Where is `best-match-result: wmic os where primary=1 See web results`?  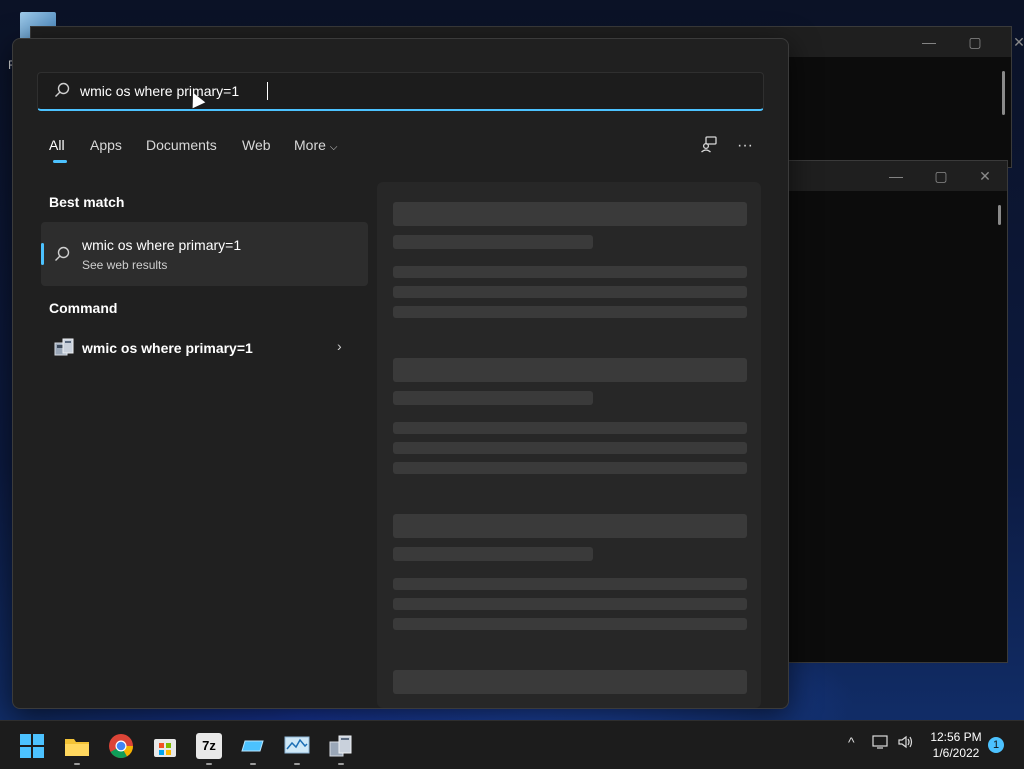
best-match-result: wmic os where primary=1 See web results is located at coordinates (204, 254).